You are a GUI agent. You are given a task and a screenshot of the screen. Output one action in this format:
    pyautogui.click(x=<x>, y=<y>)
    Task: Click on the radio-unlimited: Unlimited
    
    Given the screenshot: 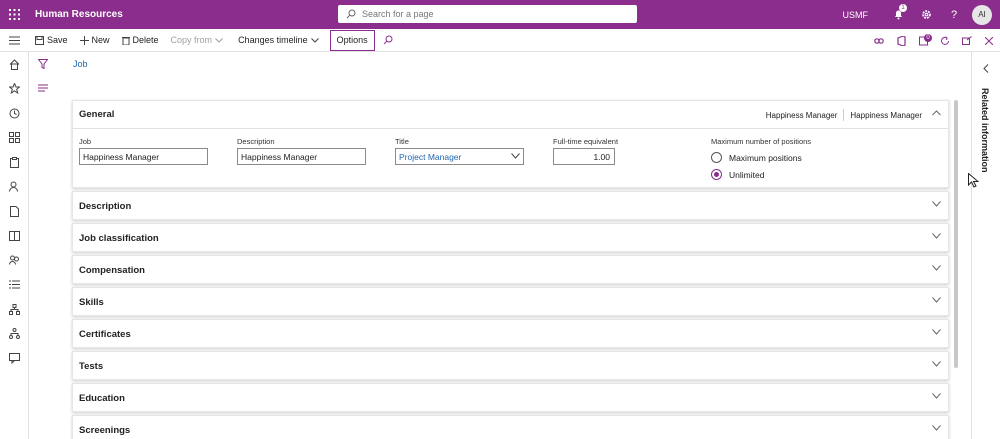 What is the action you would take?
    pyautogui.click(x=761, y=174)
    